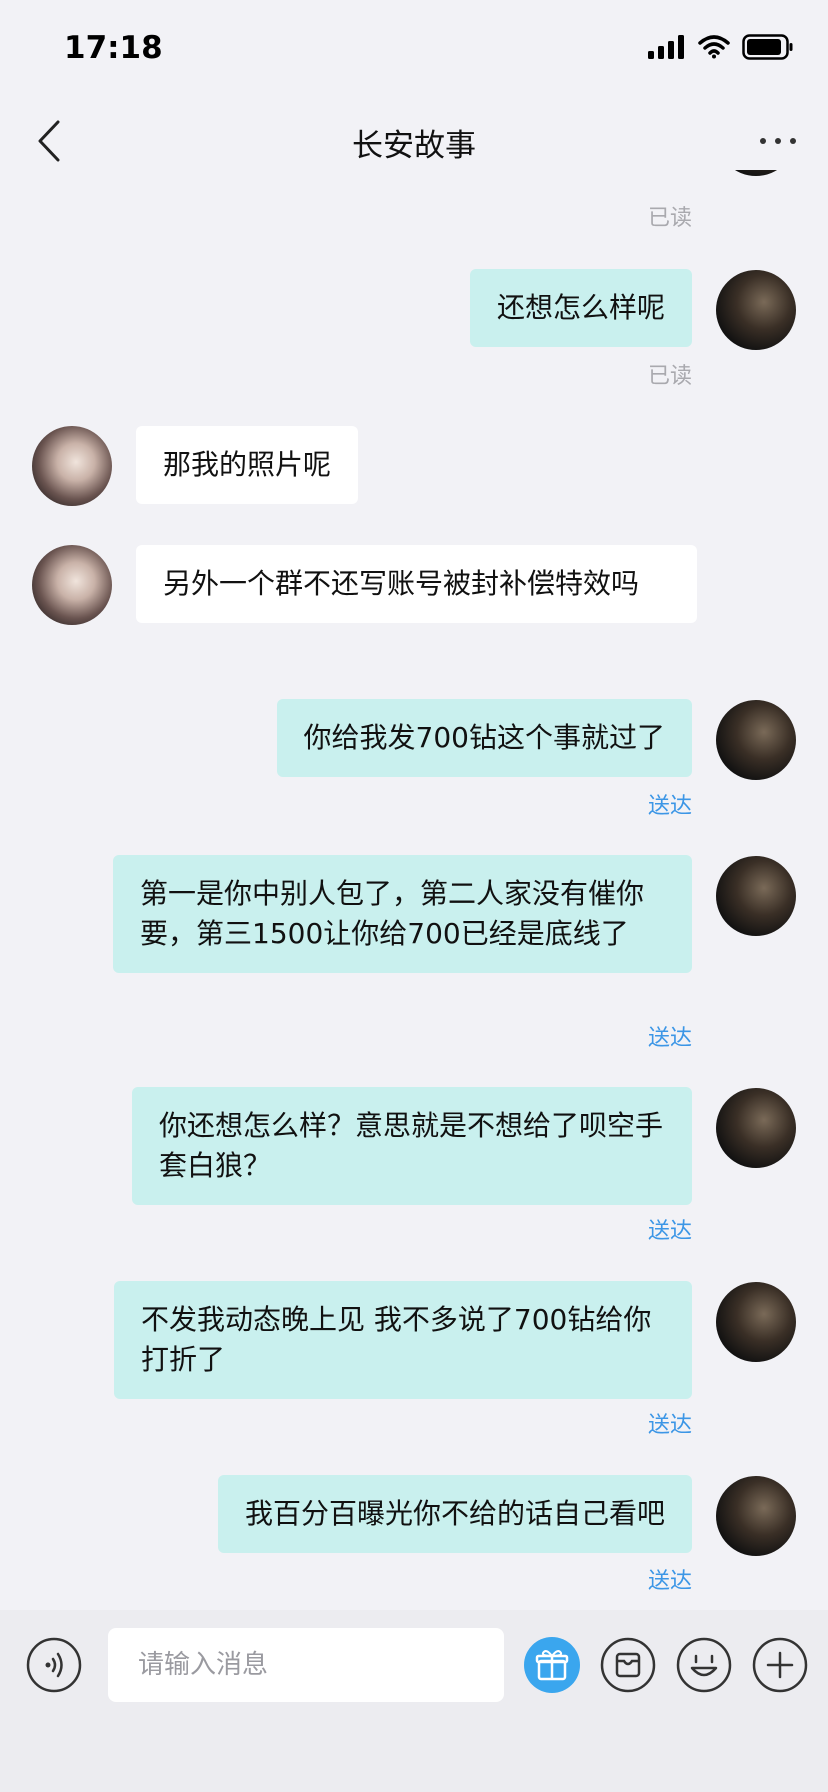 This screenshot has height=1792, width=828. Describe the element at coordinates (416, 584) in the screenshot. I see `message-bubble-incoming: 另外一个群不还写账号被封补偿特效吗` at that location.